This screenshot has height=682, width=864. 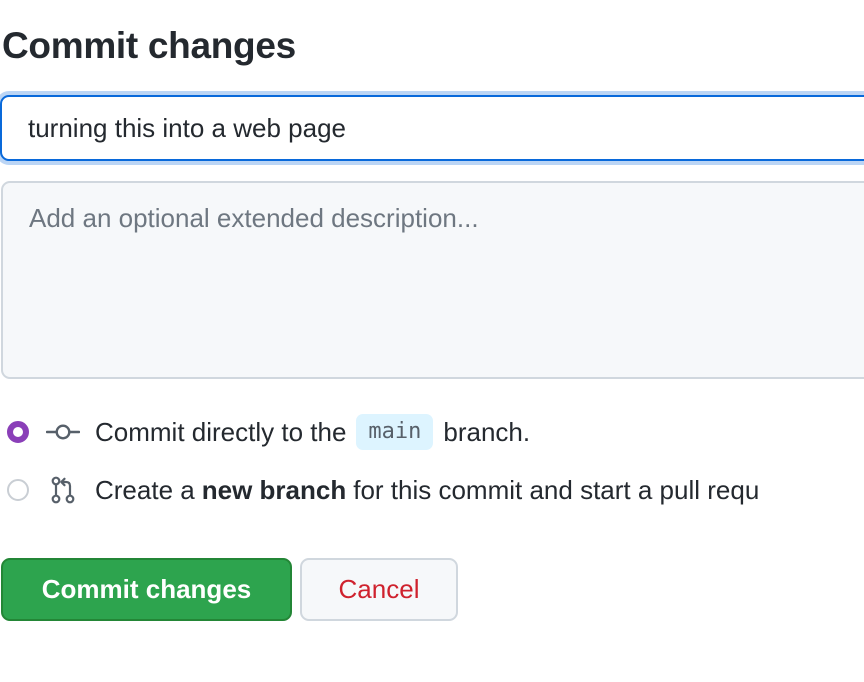 I want to click on commit-directly-option: Commit directly to the main branch., so click(x=268, y=432).